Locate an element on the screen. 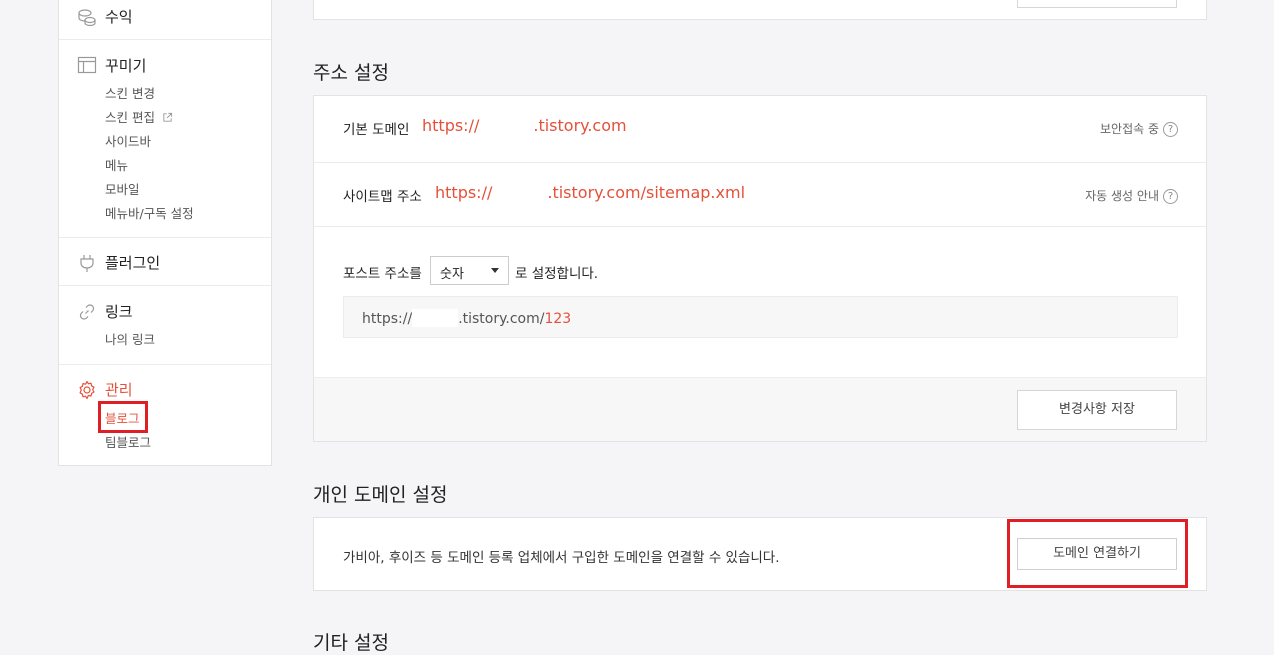  section-title-custom-domain: 개인 도메인 설정 is located at coordinates (380, 495).